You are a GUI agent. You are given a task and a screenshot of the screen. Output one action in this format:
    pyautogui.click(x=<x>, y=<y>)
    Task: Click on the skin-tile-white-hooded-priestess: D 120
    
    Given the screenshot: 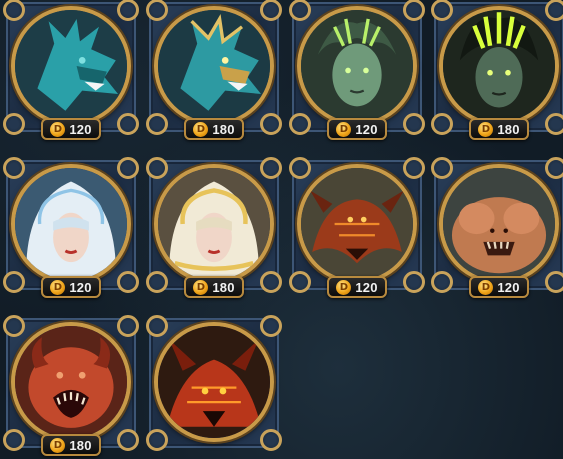 What is the action you would take?
    pyautogui.click(x=71, y=229)
    